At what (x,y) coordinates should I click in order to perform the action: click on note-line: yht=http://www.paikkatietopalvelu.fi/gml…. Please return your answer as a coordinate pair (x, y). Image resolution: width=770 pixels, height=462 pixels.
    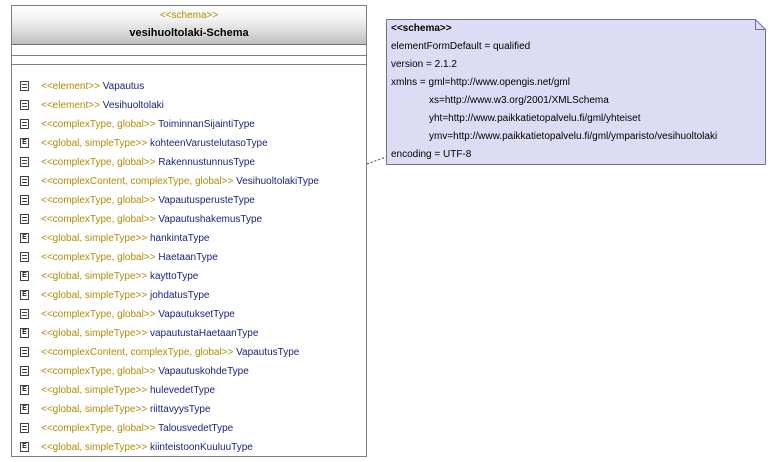
    Looking at the image, I should click on (535, 118).